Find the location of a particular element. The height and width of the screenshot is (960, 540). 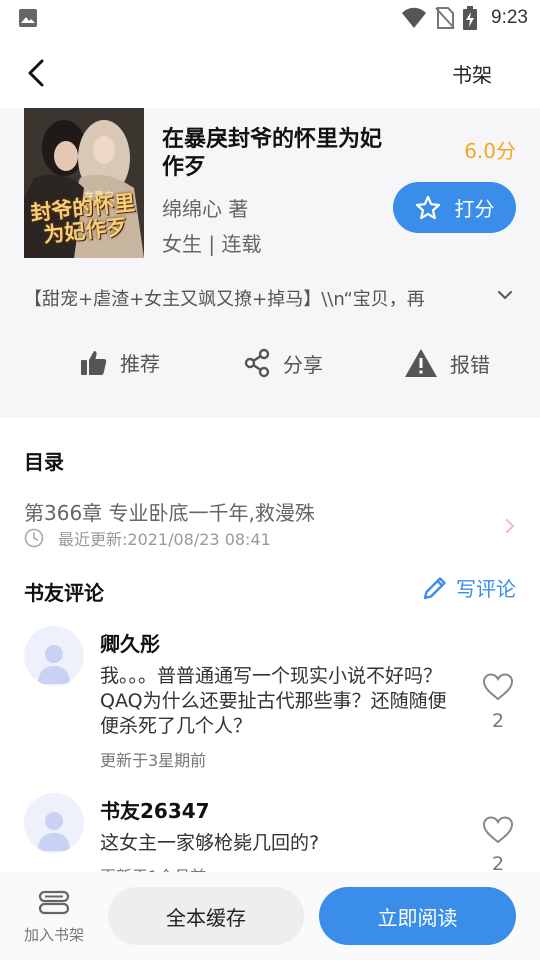

clock-icon is located at coordinates (34, 538).